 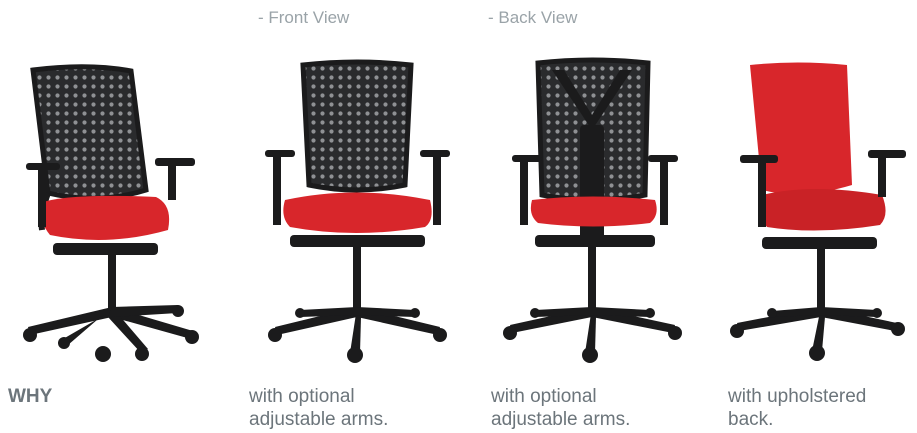 What do you see at coordinates (533, 17) in the screenshot?
I see `back-view-label: - Back View` at bounding box center [533, 17].